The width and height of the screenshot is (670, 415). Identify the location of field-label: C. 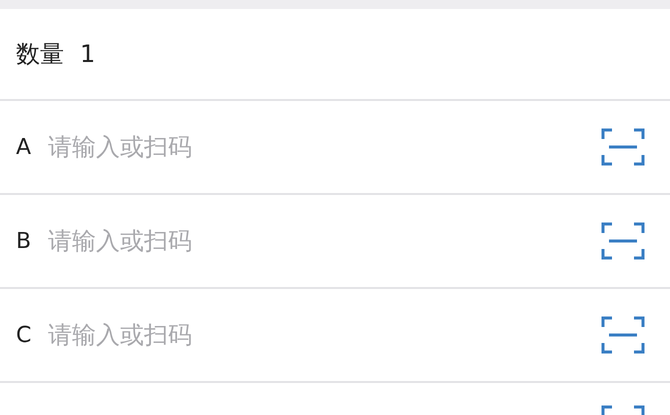
(24, 336).